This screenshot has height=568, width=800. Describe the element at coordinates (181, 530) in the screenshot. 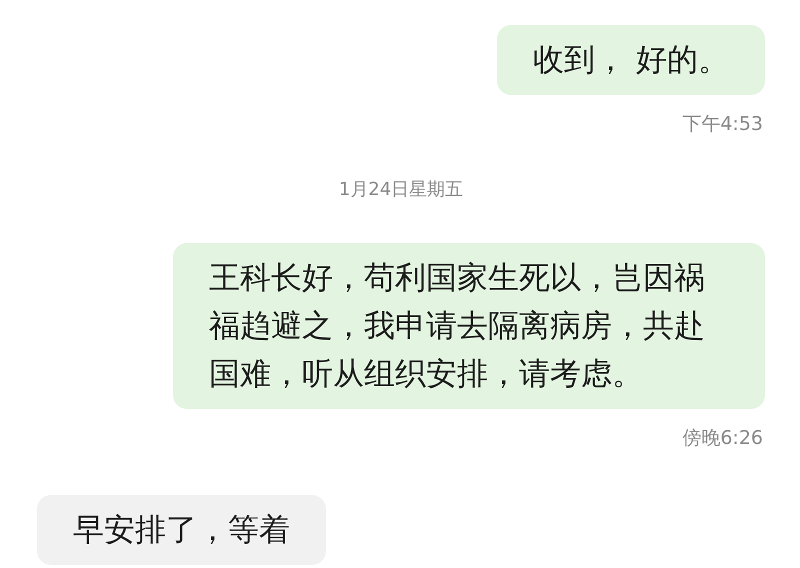

I see `message-bubble: 早安排了，等着` at that location.